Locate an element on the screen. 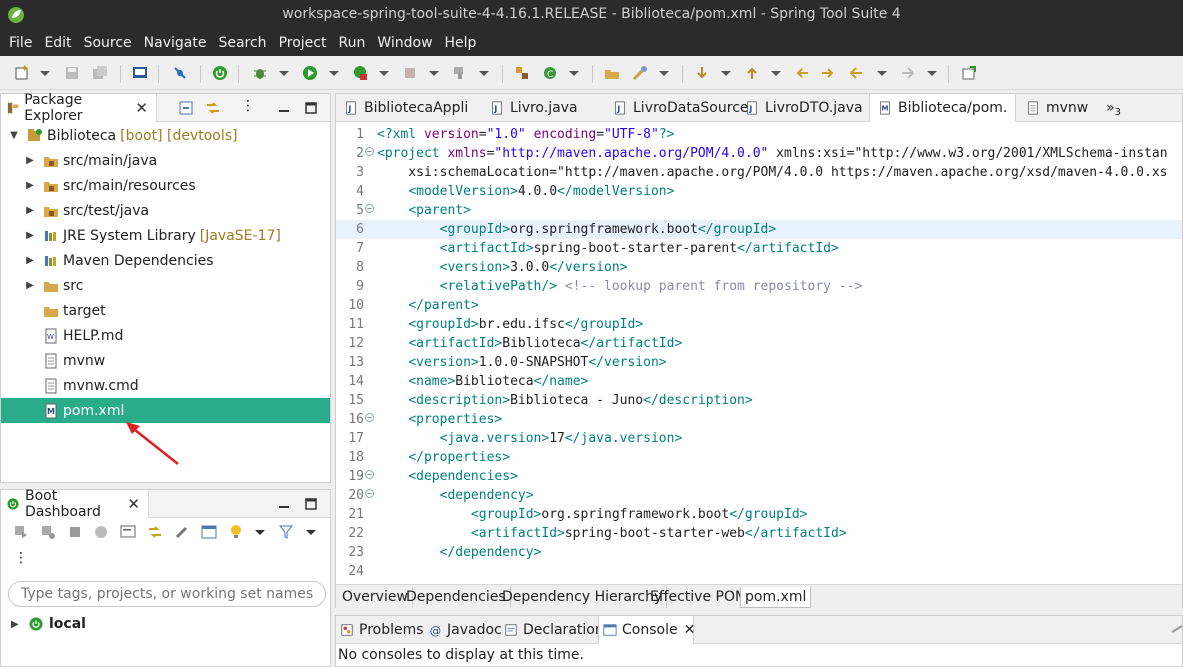 This screenshot has width=1183, height=667. tab-package-explorer: Package Explorer ✕ is located at coordinates (79, 108).